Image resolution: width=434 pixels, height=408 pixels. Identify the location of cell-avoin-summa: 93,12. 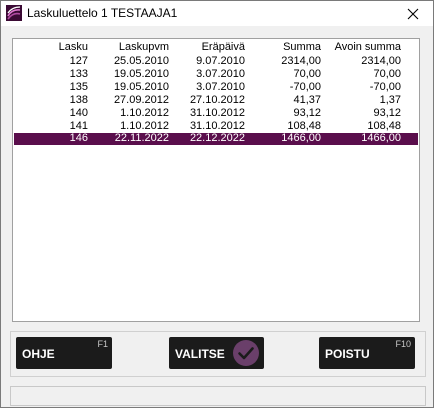
(387, 113).